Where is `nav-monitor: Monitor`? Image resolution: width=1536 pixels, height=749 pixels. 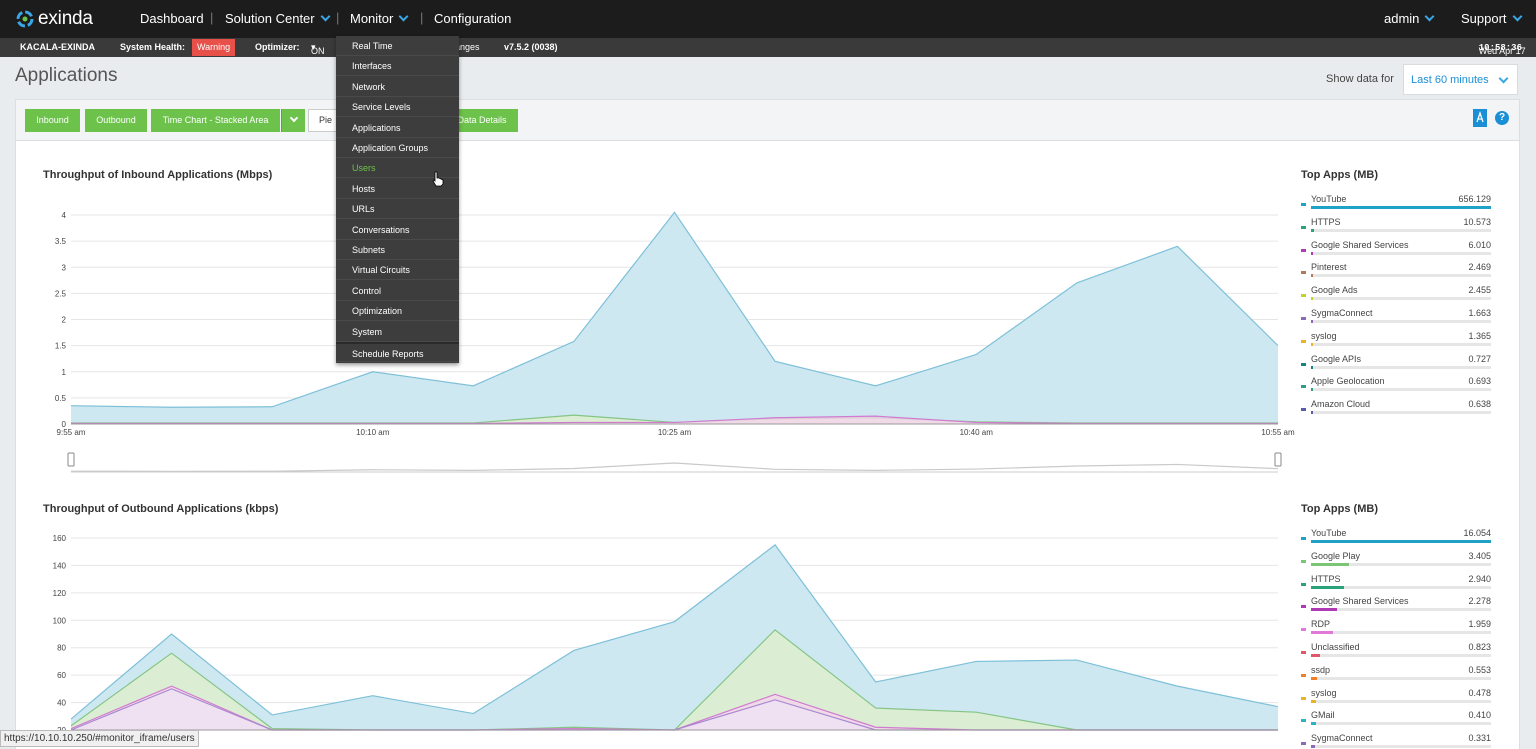 nav-monitor: Monitor is located at coordinates (379, 18).